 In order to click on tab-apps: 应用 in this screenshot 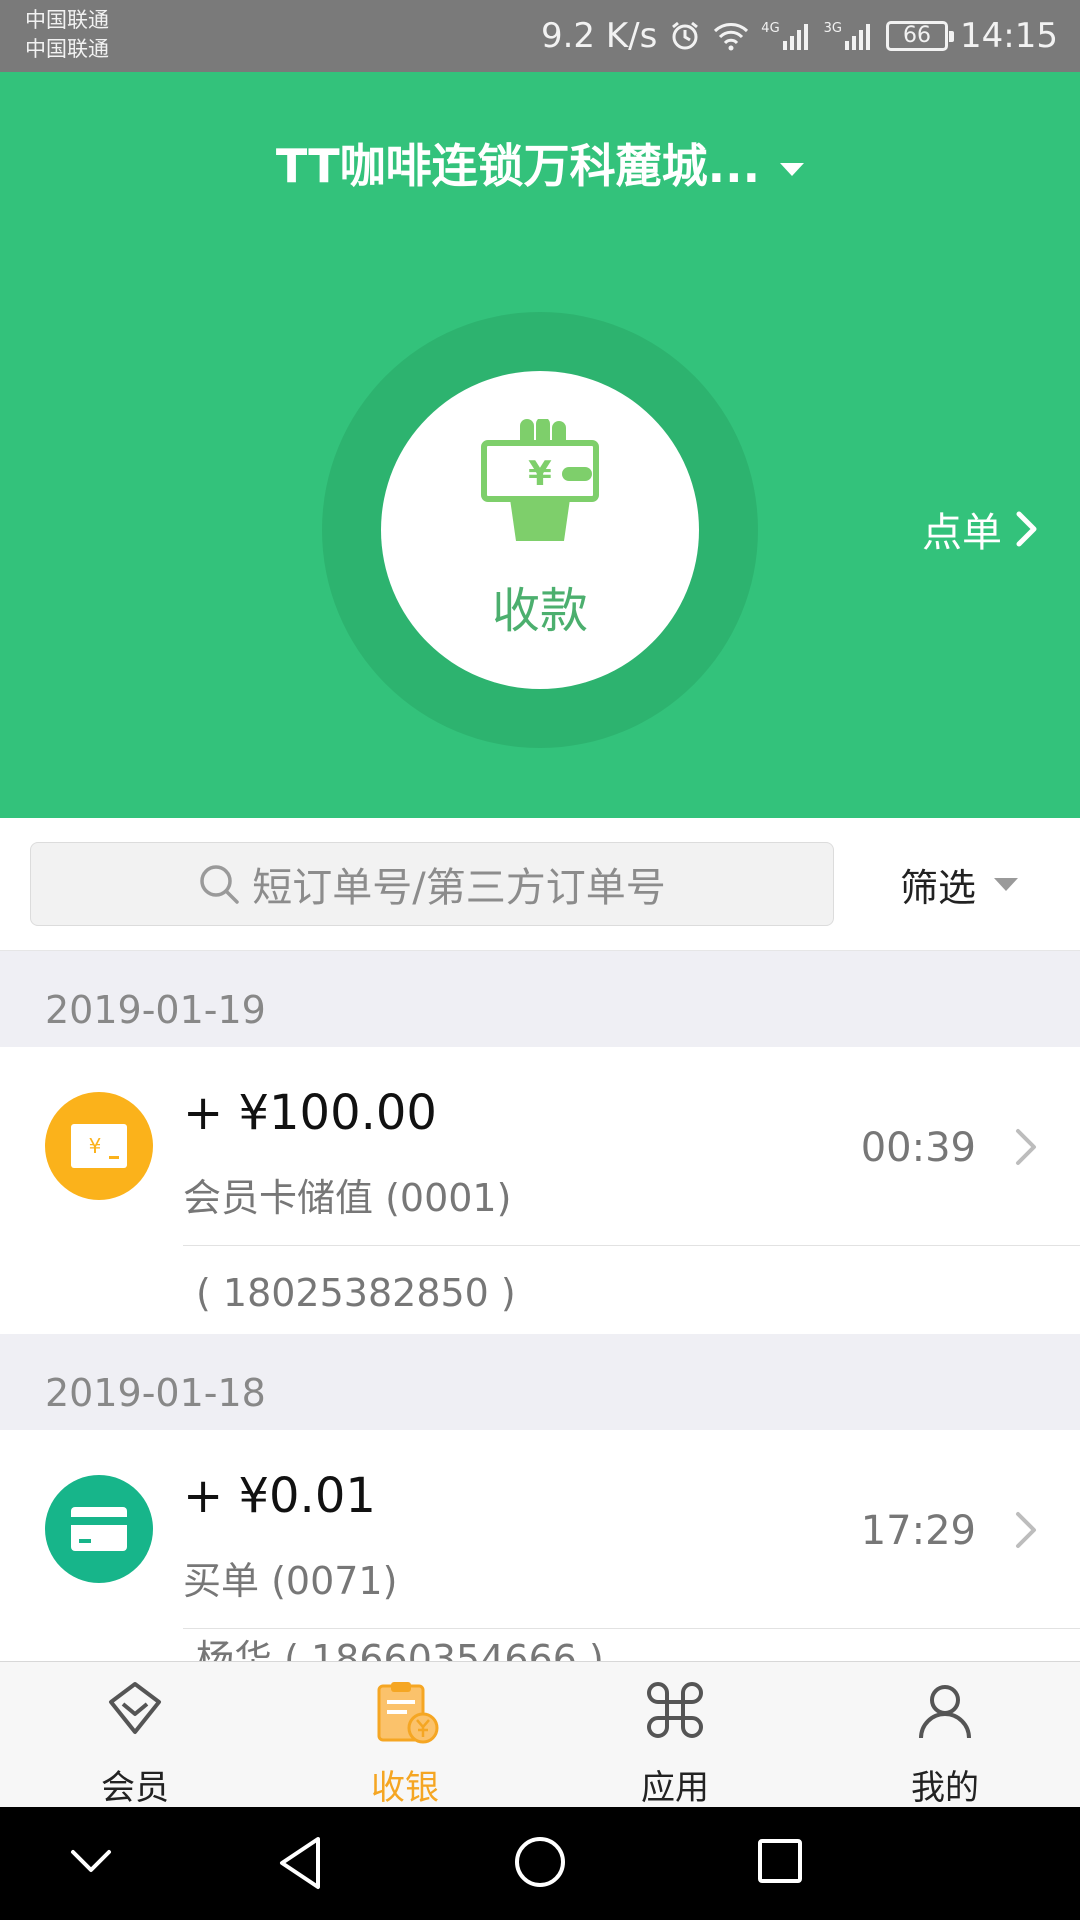, I will do `click(675, 1735)`.